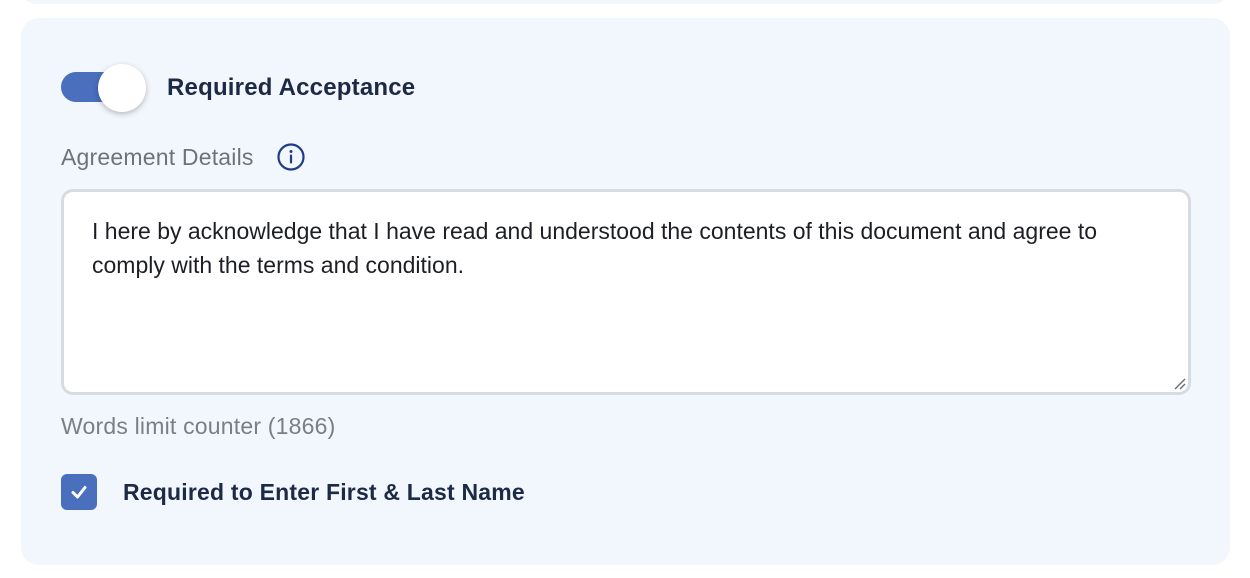 This screenshot has width=1250, height=578. I want to click on toggle-knob, so click(122, 88).